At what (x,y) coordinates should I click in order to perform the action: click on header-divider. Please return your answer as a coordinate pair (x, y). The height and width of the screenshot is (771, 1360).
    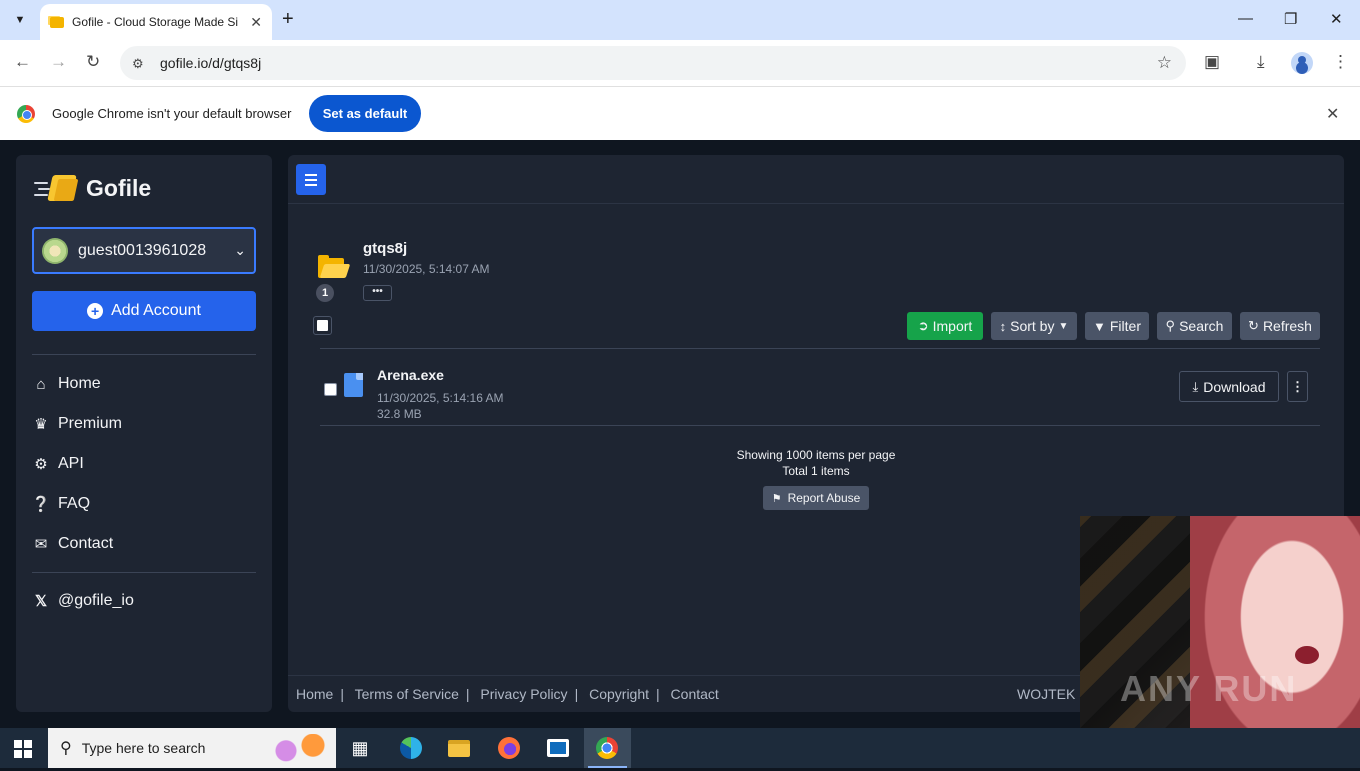
    Looking at the image, I should click on (816, 203).